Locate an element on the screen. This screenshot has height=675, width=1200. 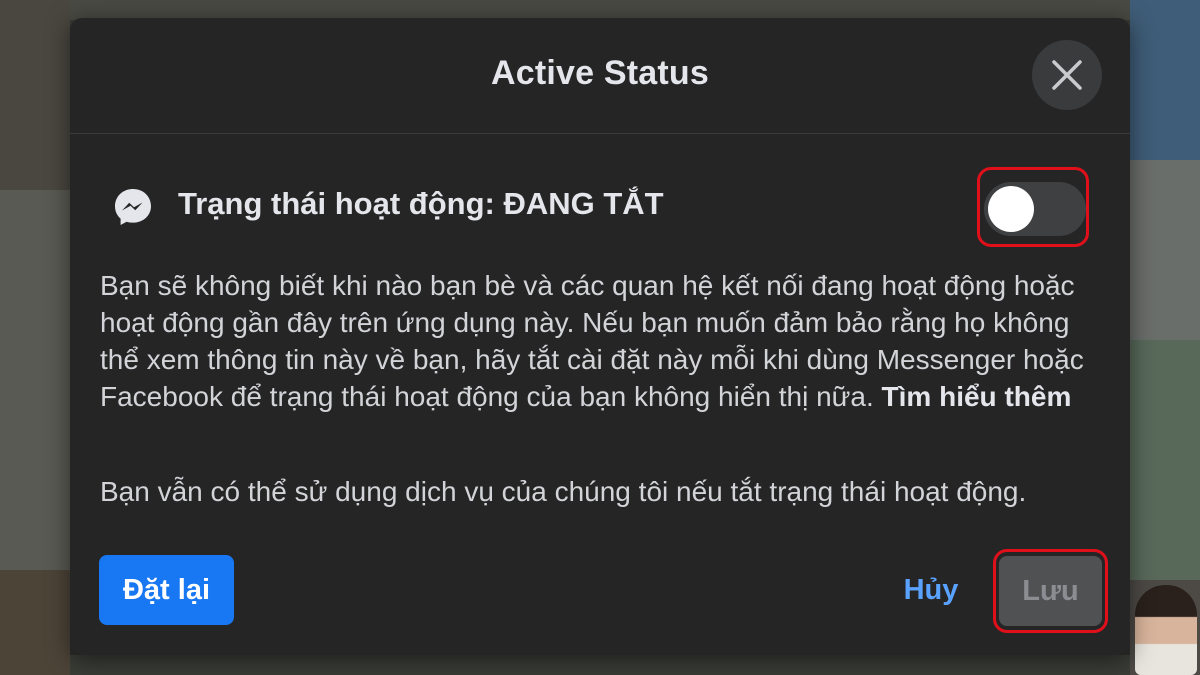
learn-more-link: Tìm hiểu thêm is located at coordinates (977, 396).